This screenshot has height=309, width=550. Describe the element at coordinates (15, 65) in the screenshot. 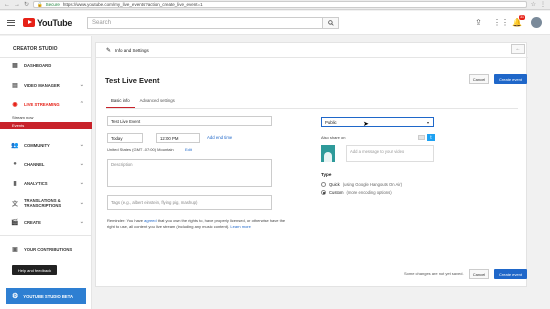

I see `dashboard-icon: ▦` at that location.